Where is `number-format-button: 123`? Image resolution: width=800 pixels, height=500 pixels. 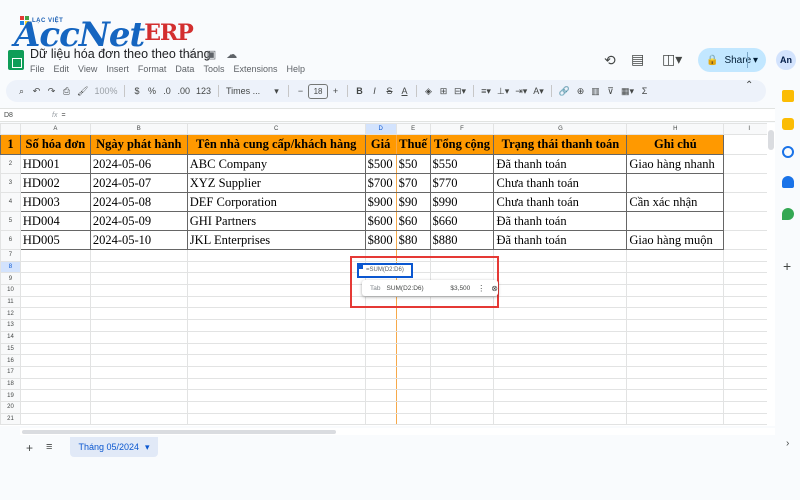
number-format-button: 123 is located at coordinates (203, 91).